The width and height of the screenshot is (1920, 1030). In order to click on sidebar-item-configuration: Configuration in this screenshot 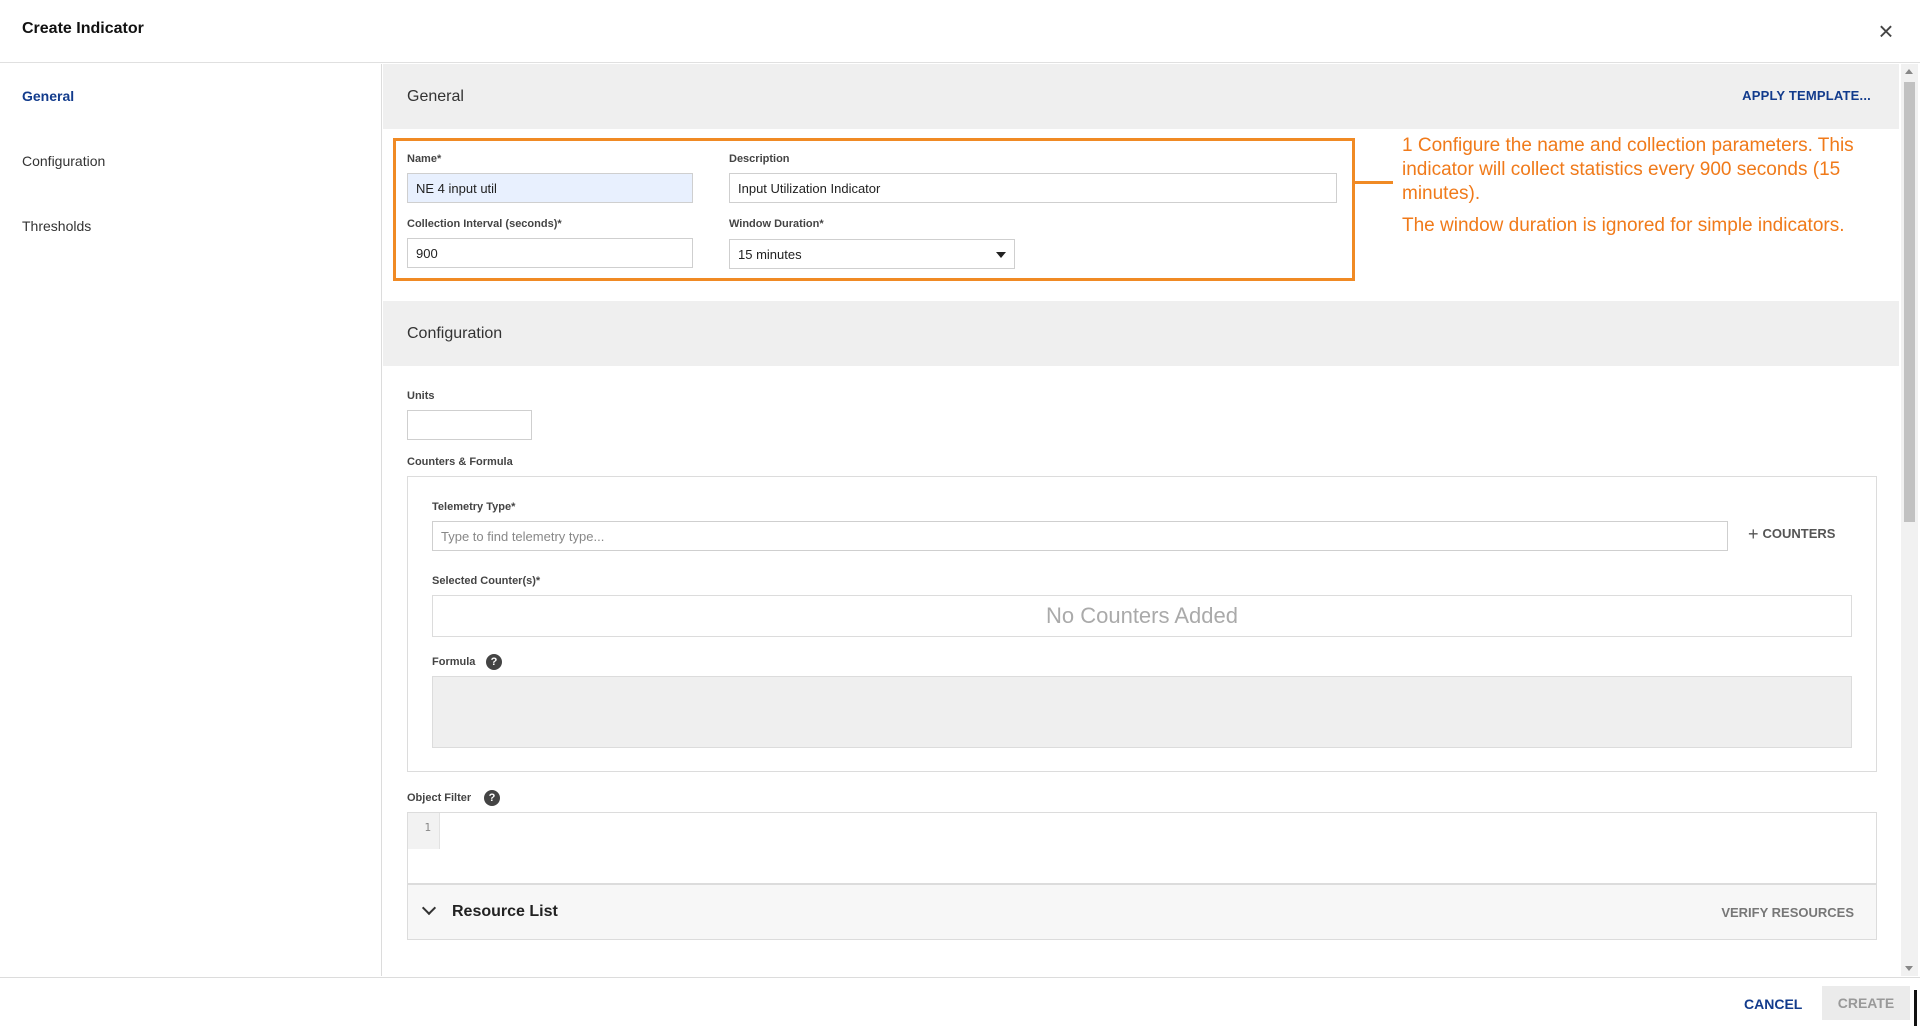, I will do `click(63, 161)`.